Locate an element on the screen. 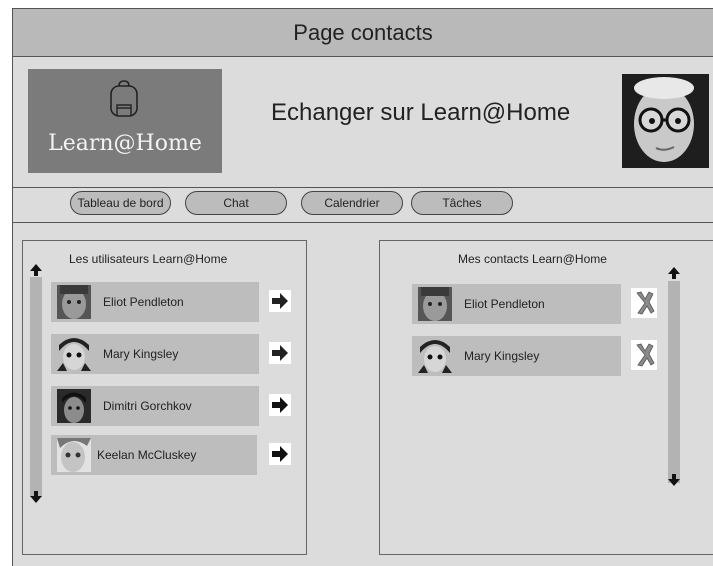 This screenshot has height=566, width=713. page-title: Page contacts is located at coordinates (363, 32).